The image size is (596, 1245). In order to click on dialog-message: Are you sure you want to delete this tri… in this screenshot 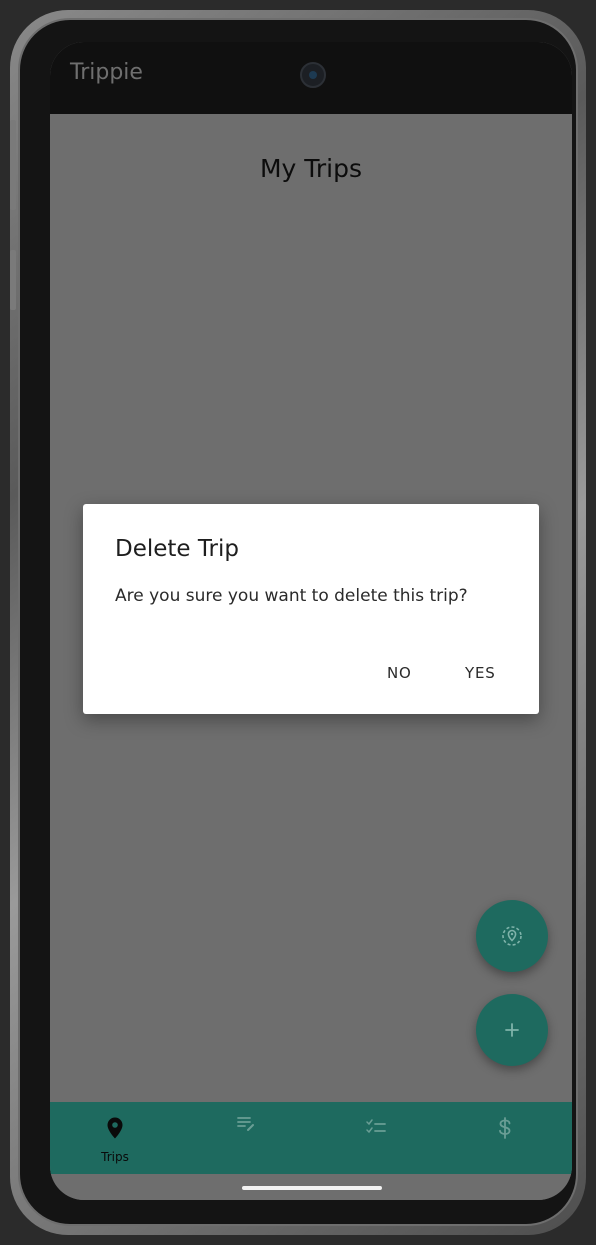, I will do `click(291, 596)`.